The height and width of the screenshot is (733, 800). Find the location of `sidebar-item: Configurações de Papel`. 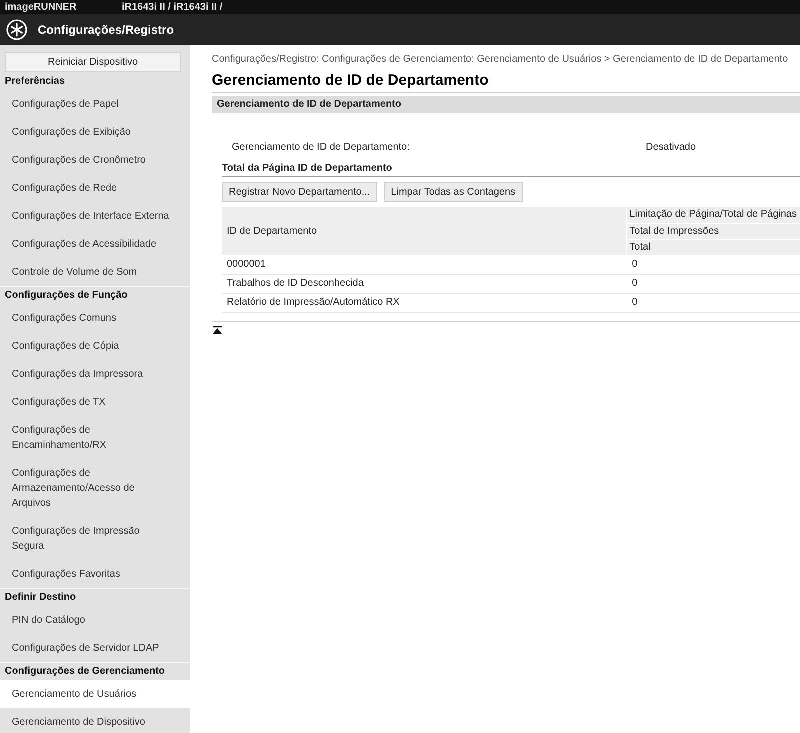

sidebar-item: Configurações de Papel is located at coordinates (95, 104).